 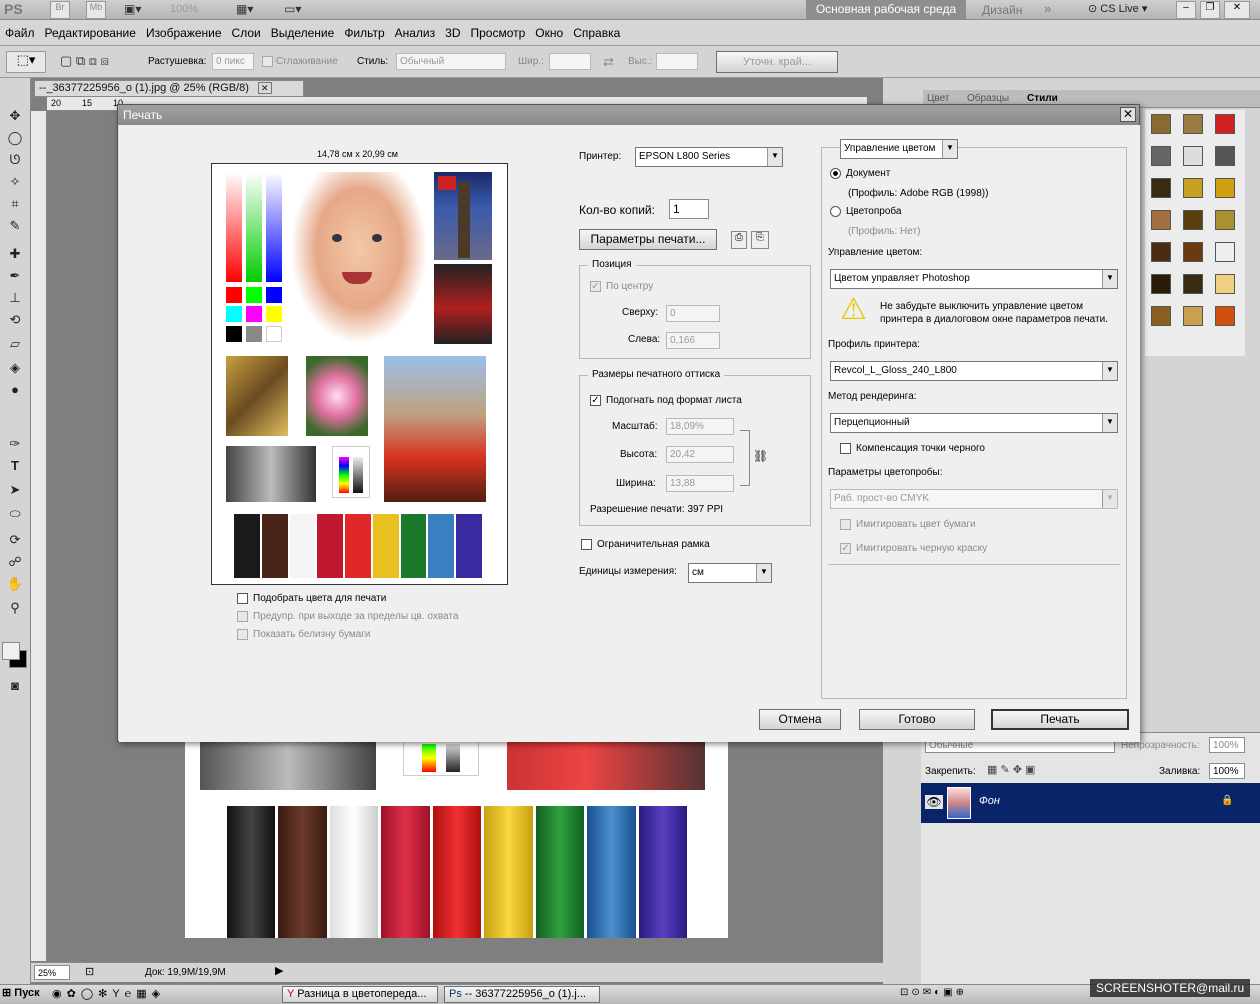 I want to click on 3d-orbit-icon: ☍, so click(x=15, y=562).